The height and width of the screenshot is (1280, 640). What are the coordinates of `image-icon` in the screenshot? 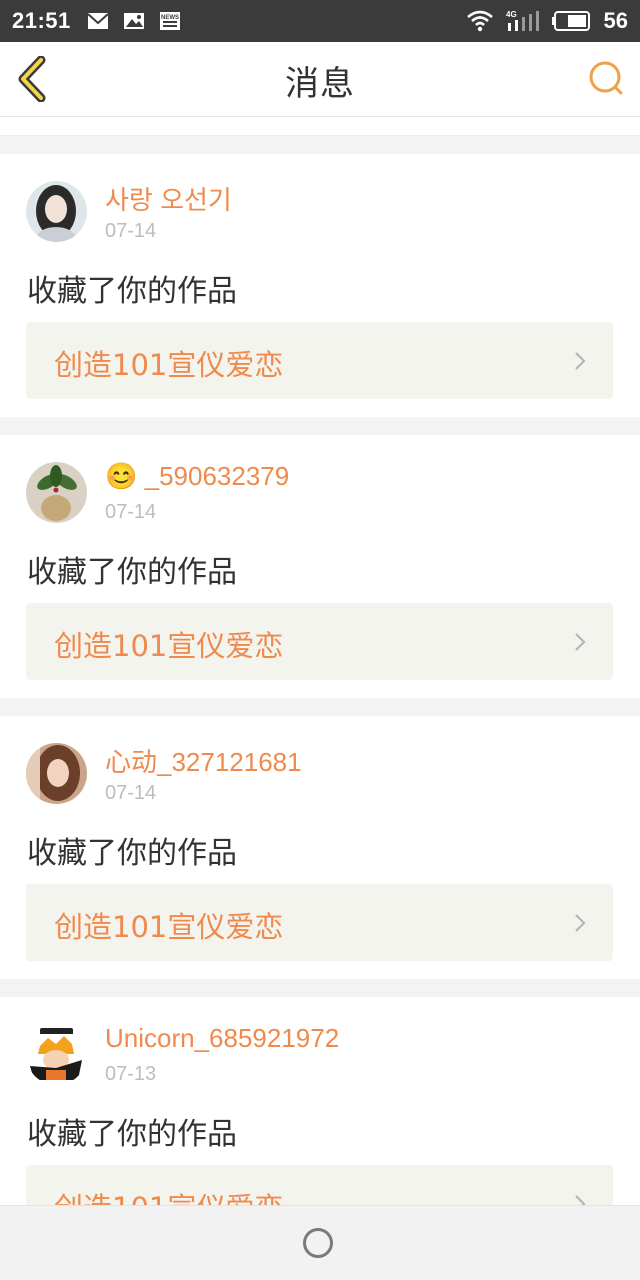 It's located at (133, 21).